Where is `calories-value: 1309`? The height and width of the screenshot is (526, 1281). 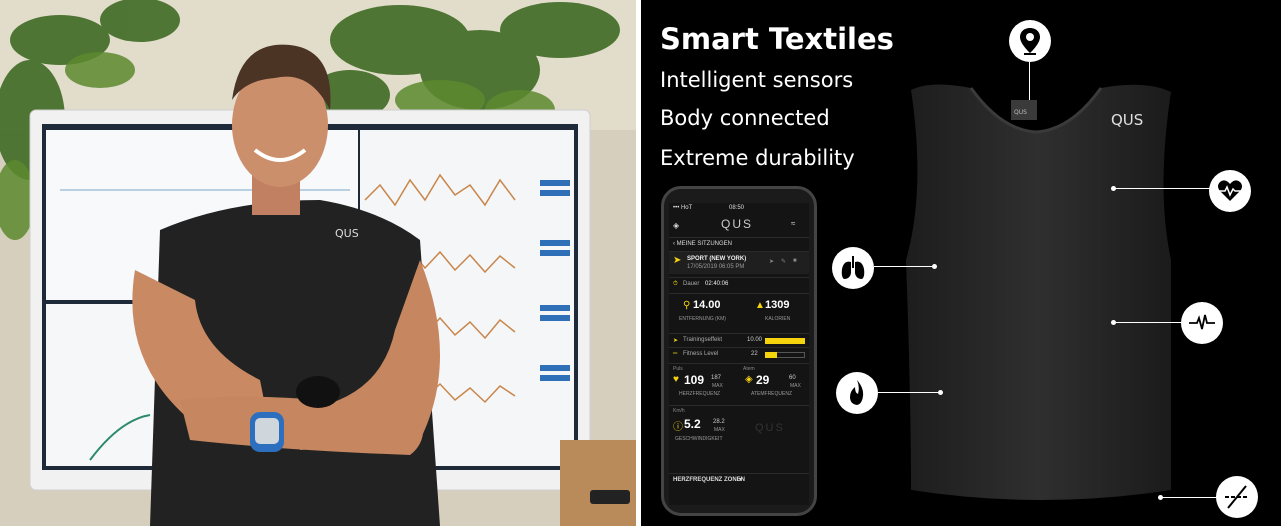 calories-value: 1309 is located at coordinates (777, 305).